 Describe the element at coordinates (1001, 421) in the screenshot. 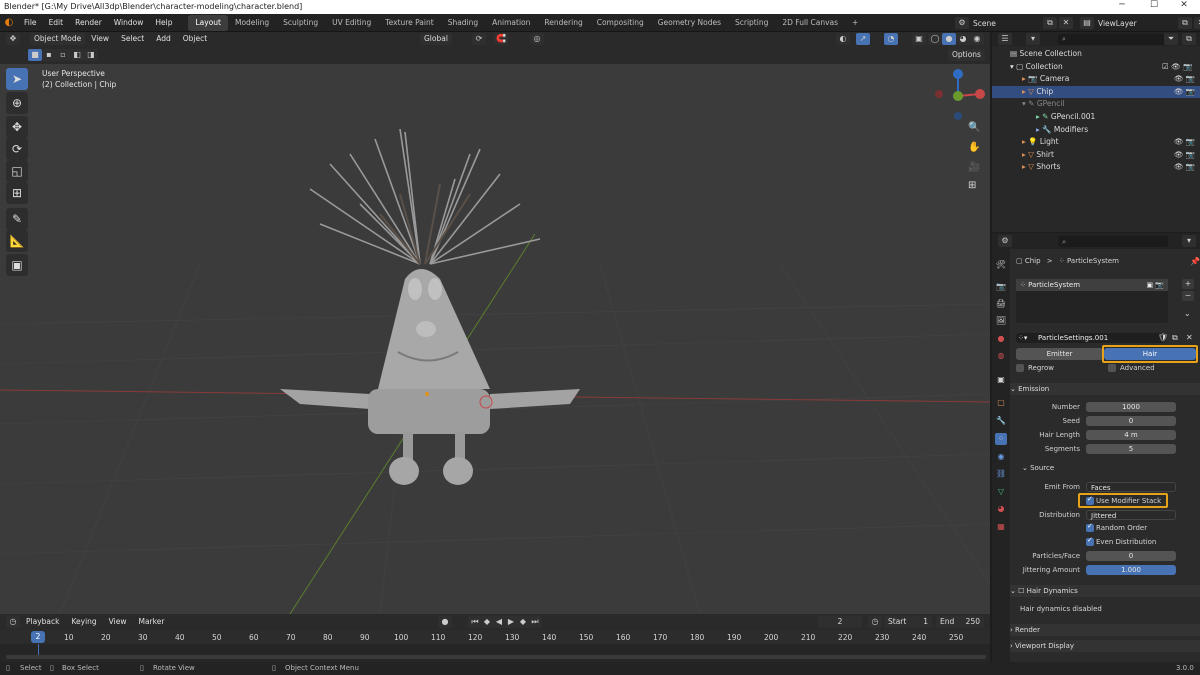

I see `modifiers-tab-icon: 🔧` at that location.